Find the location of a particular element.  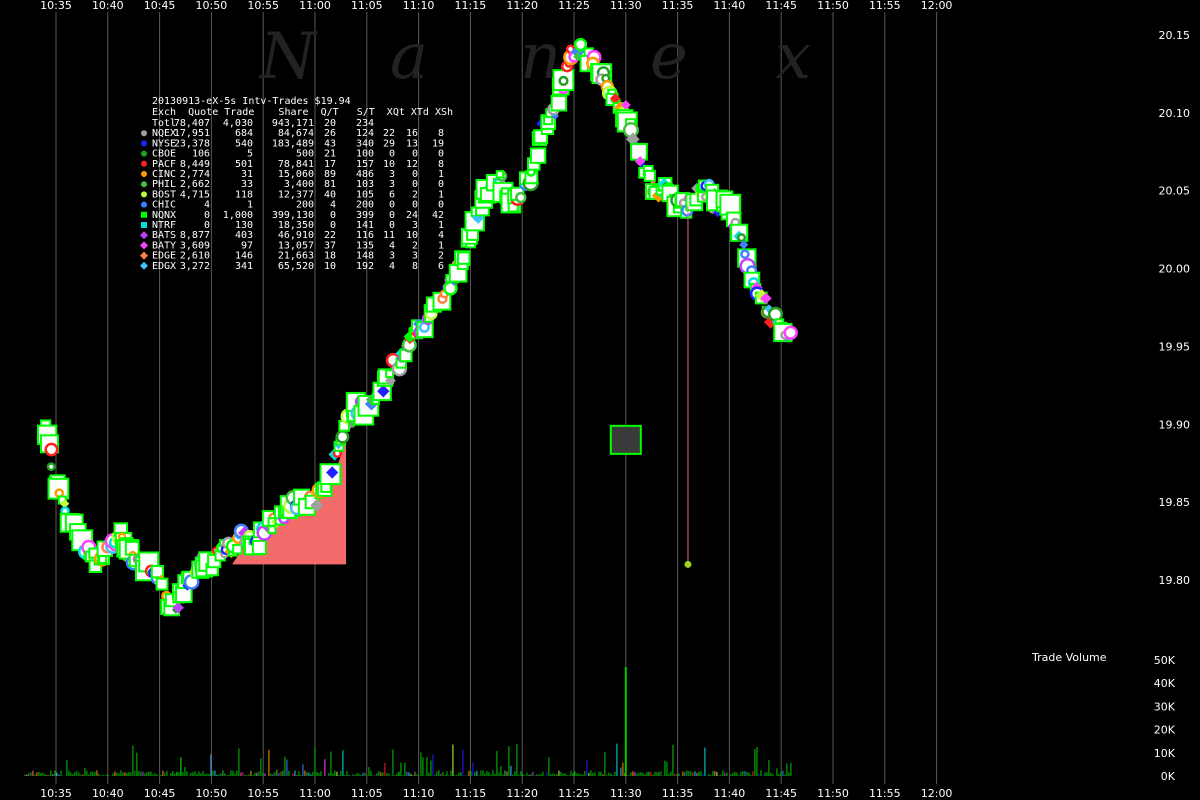

x-tick-bottom: 11:40 is located at coordinates (730, 793).